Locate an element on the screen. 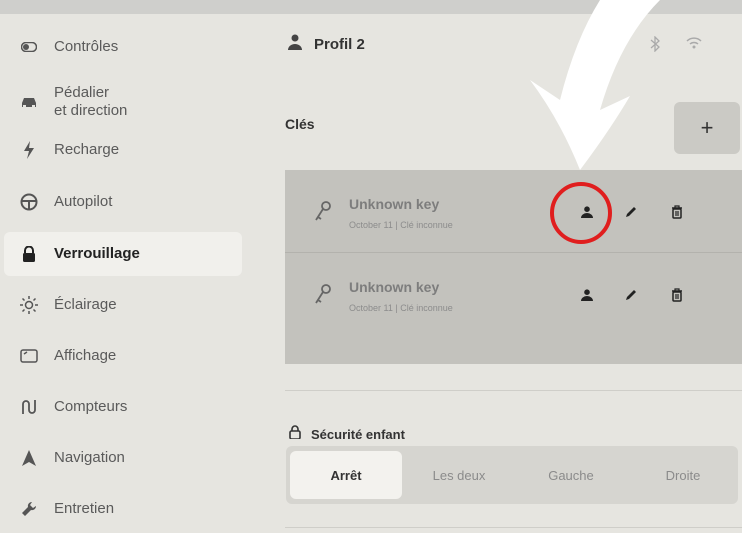 Image resolution: width=742 pixels, height=533 pixels. car-icon is located at coordinates (29, 102).